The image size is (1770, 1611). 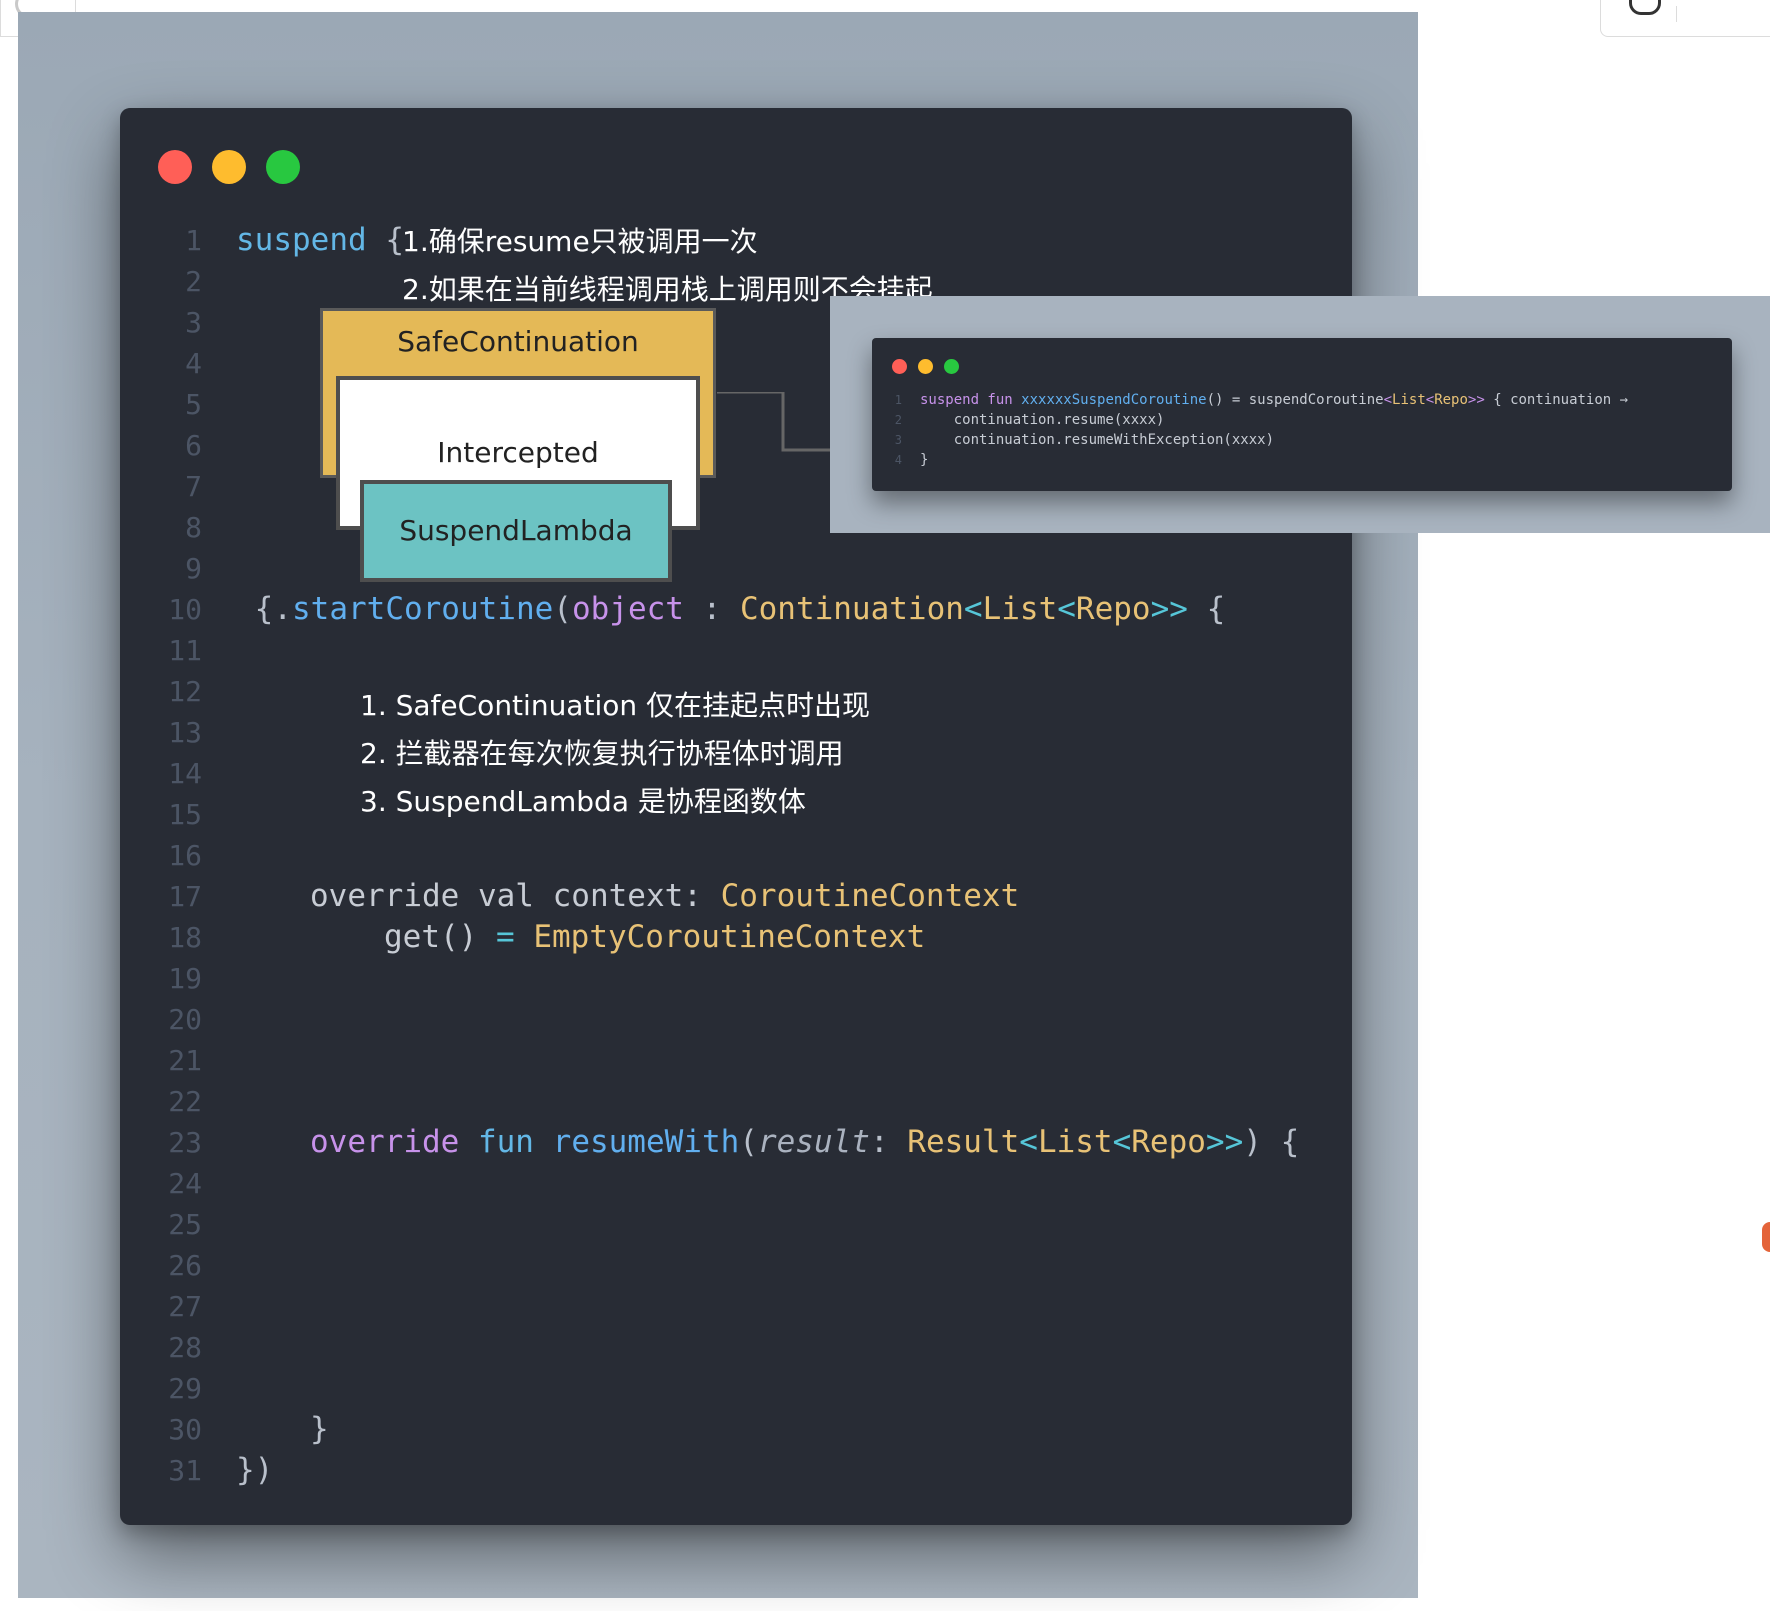 I want to click on suspend-lambda-box: SuspendLambda, so click(x=516, y=531).